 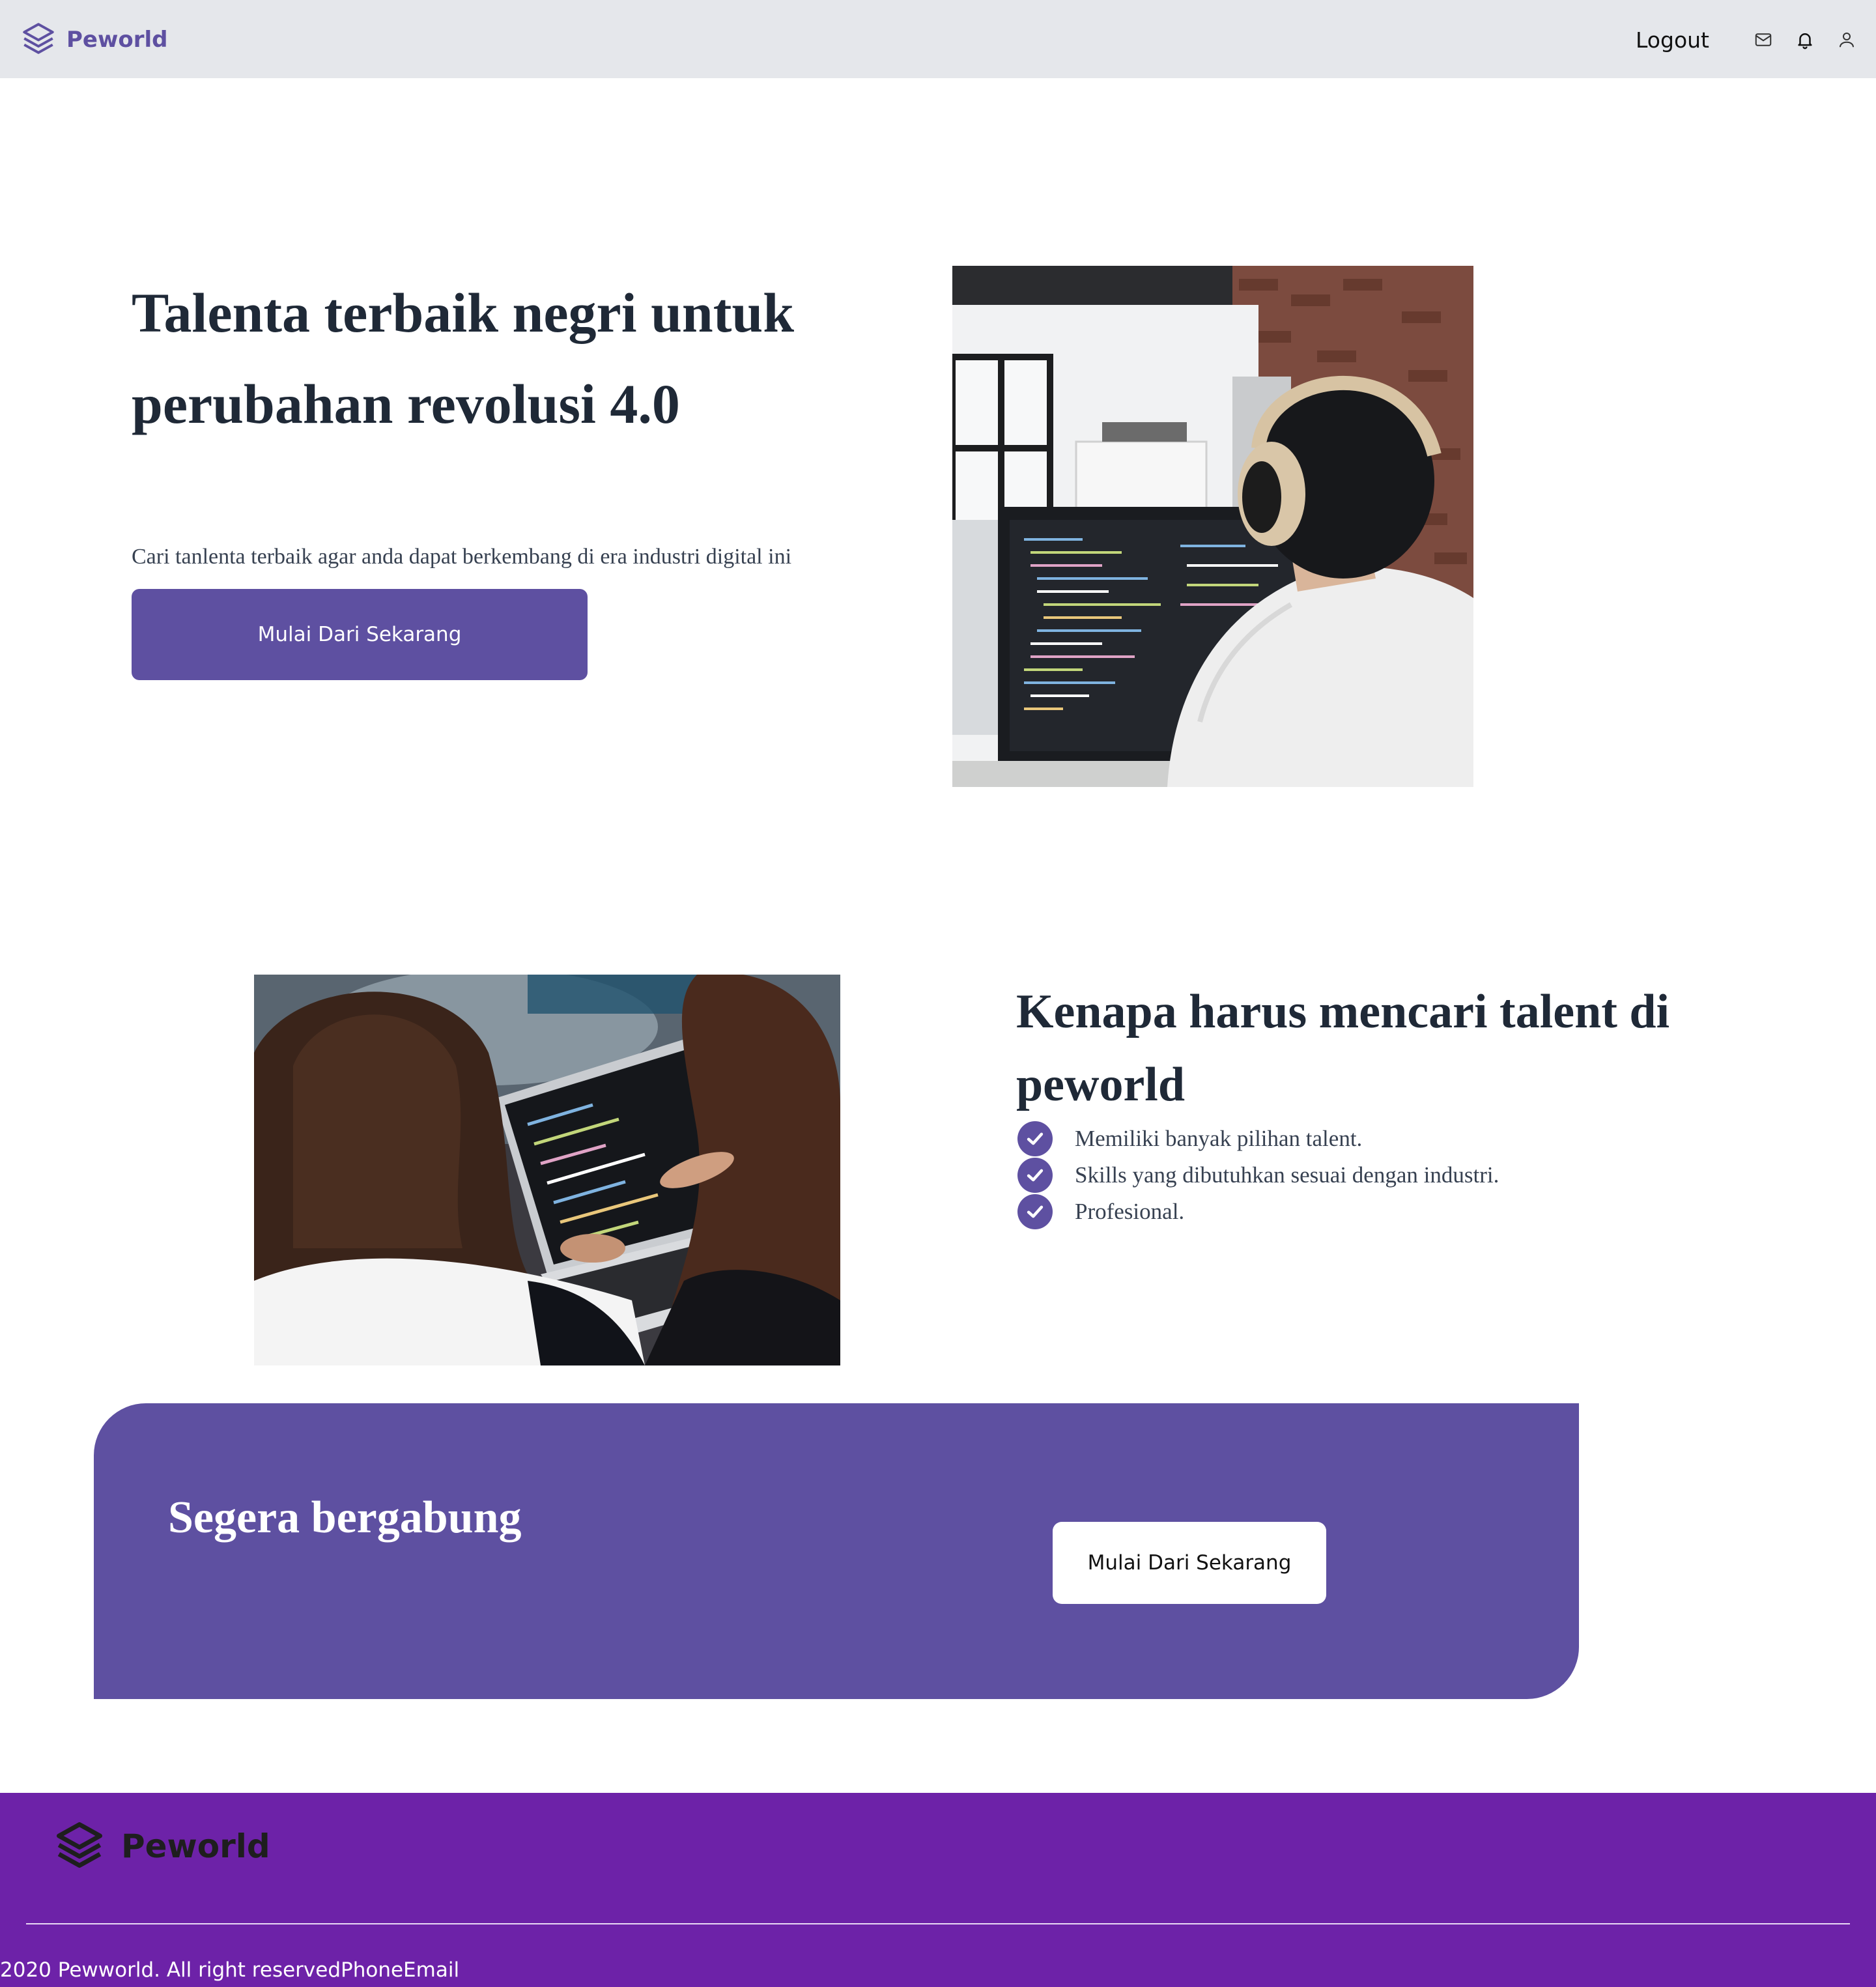 I want to click on why-item-text: Memiliki banyak pilihan talent., so click(x=1219, y=1138).